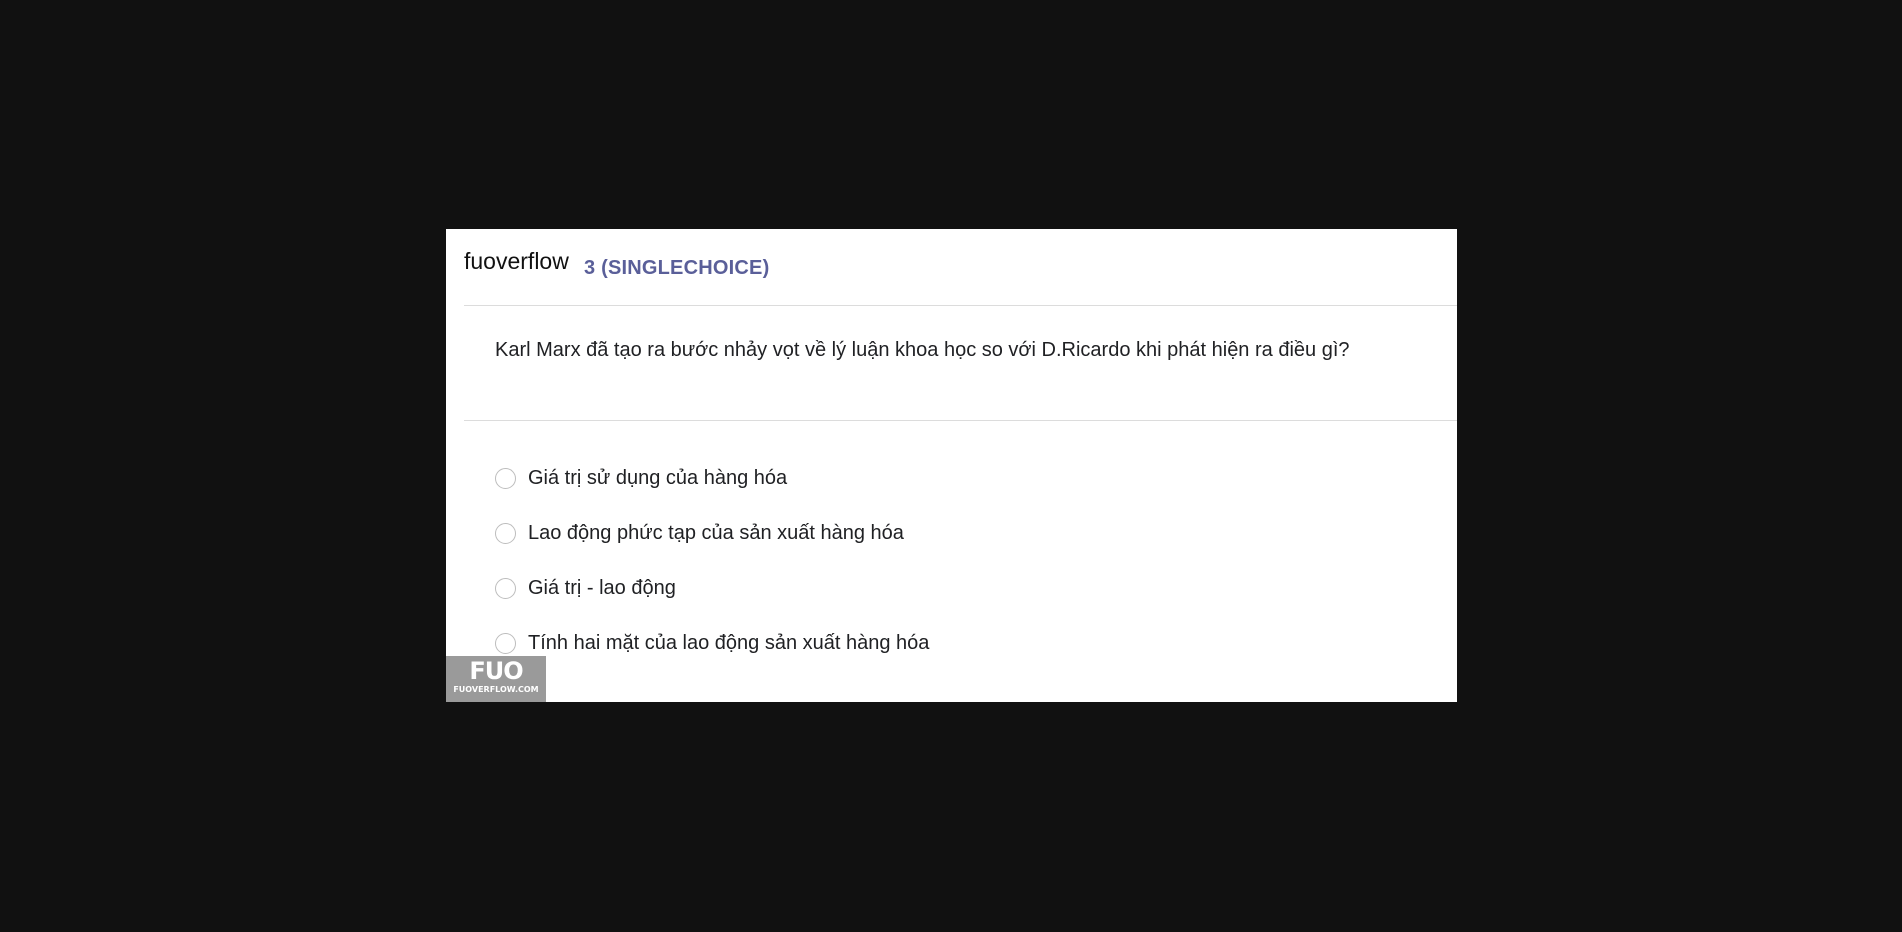 The width and height of the screenshot is (1902, 932). I want to click on answer-option: Giá trị - lao động, so click(945, 588).